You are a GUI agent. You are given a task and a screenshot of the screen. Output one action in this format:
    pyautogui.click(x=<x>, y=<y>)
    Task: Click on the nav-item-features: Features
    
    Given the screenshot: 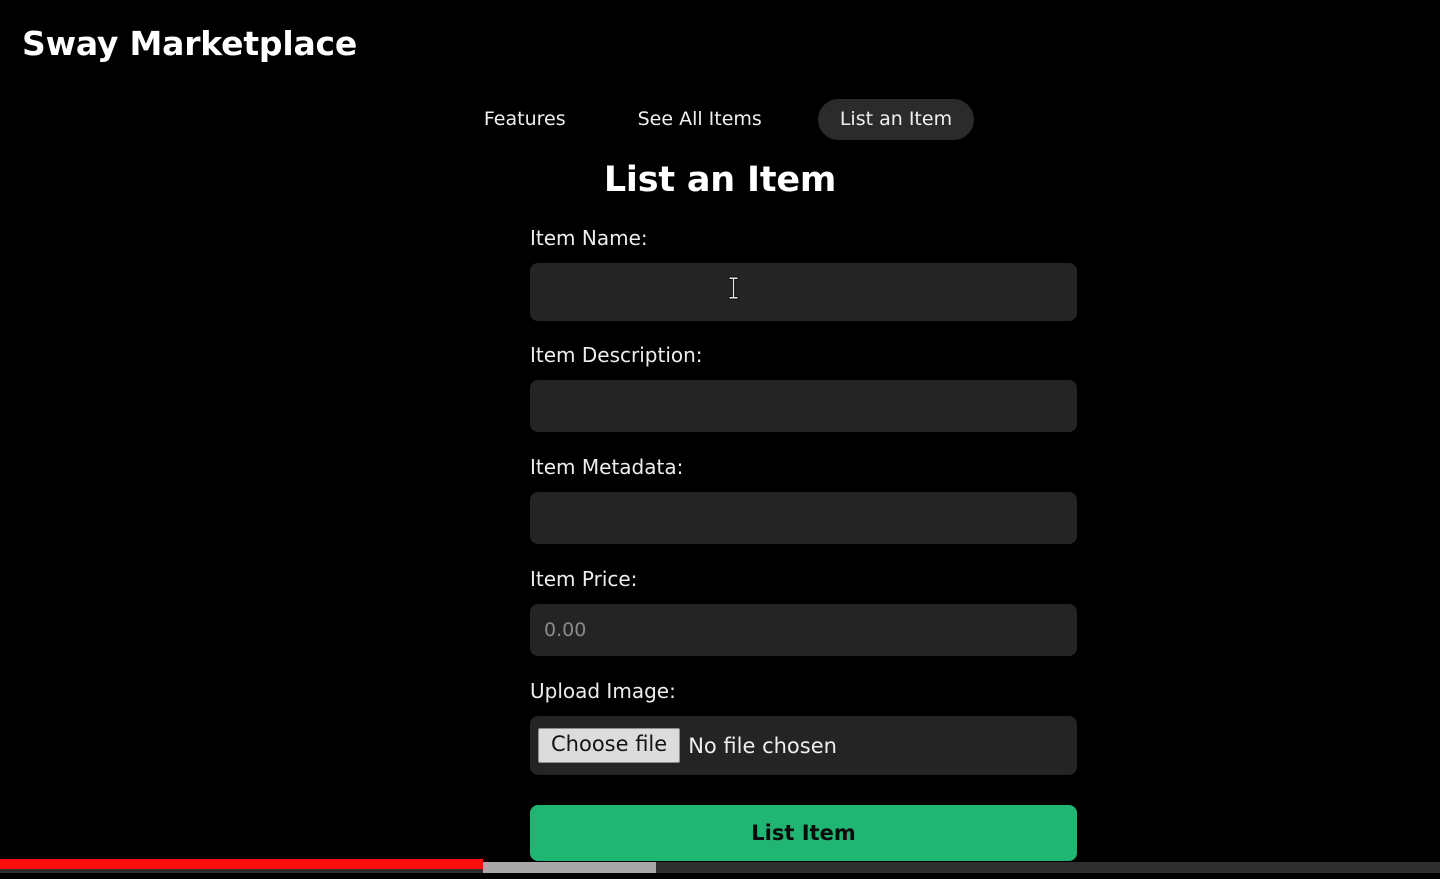 What is the action you would take?
    pyautogui.click(x=525, y=119)
    